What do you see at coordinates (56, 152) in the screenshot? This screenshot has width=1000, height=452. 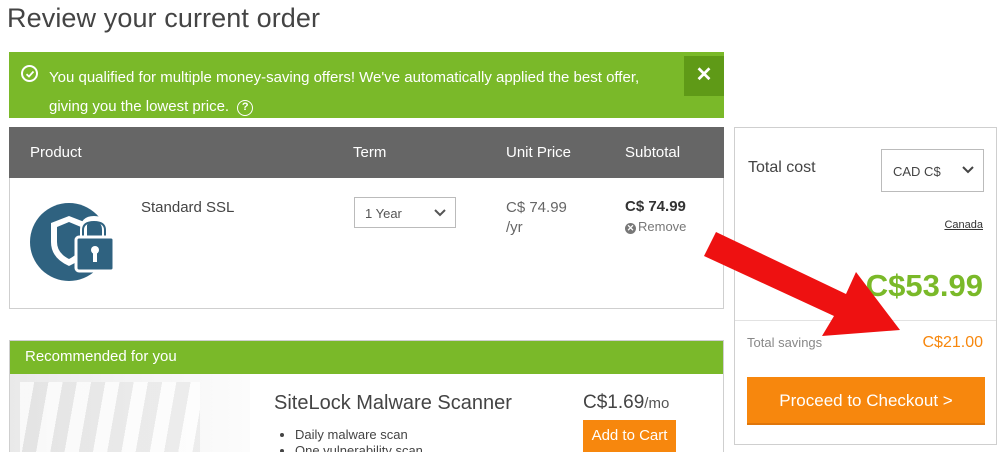 I see `column-header-product: Product` at bounding box center [56, 152].